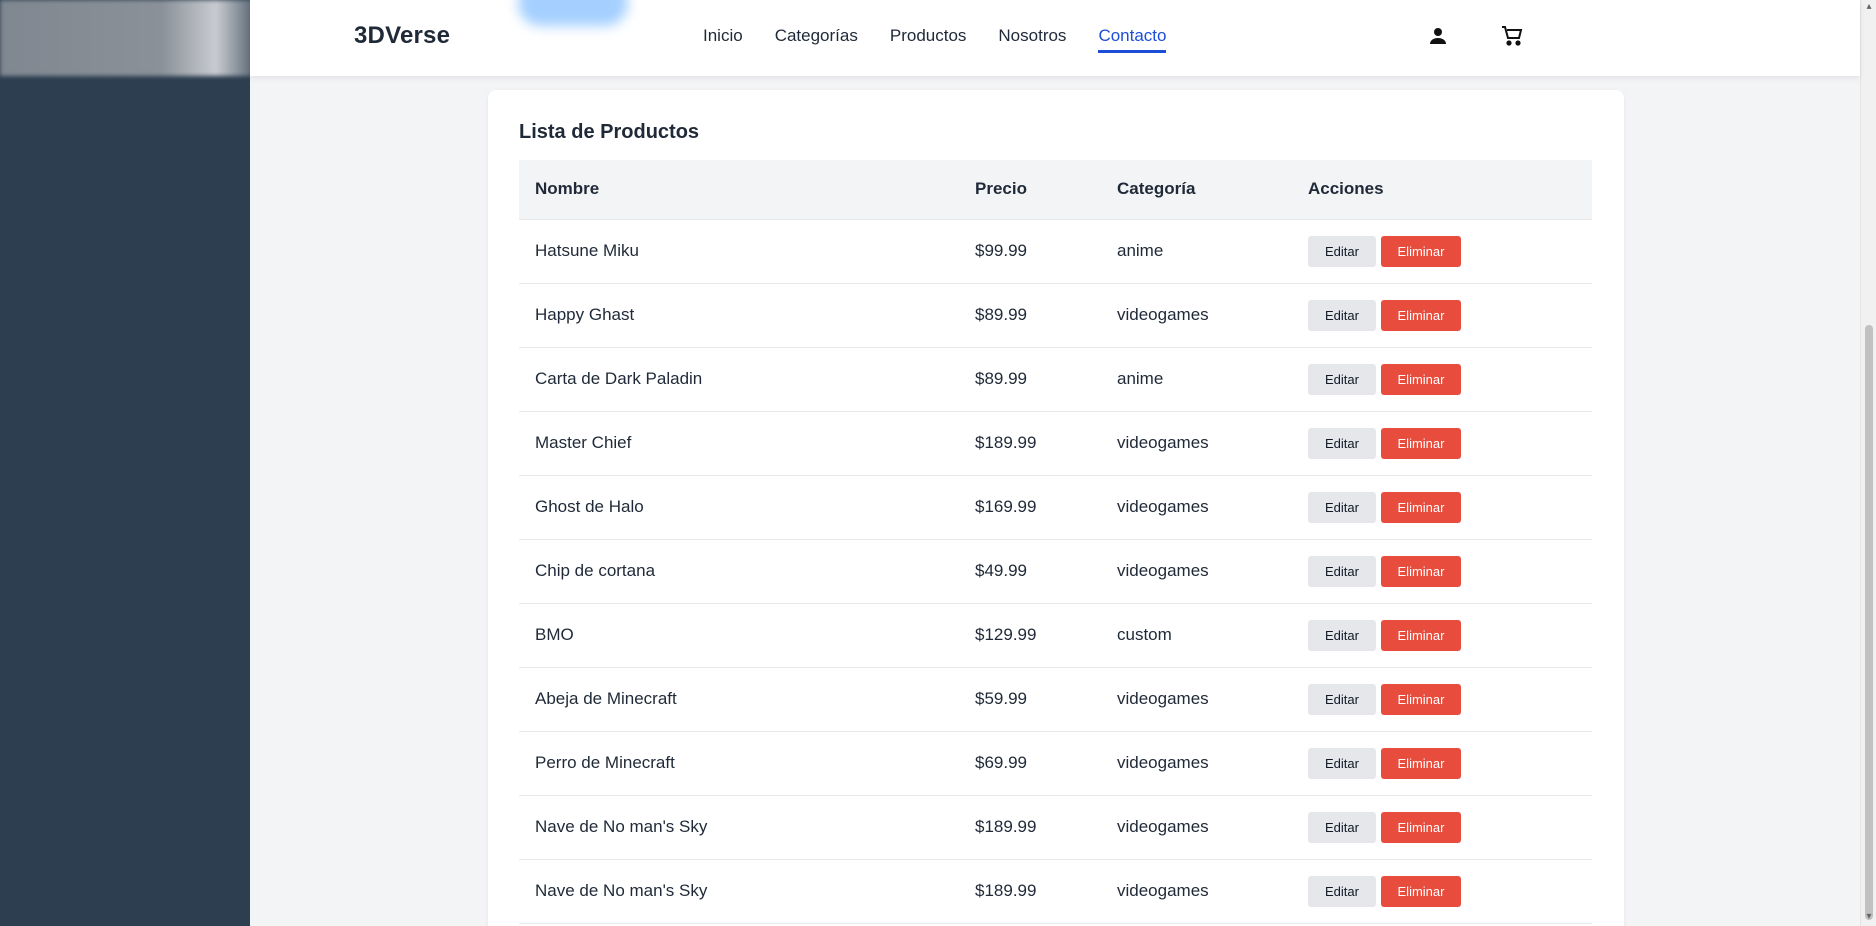 The width and height of the screenshot is (1876, 926). What do you see at coordinates (1001, 698) in the screenshot?
I see `product-price: $59.99` at bounding box center [1001, 698].